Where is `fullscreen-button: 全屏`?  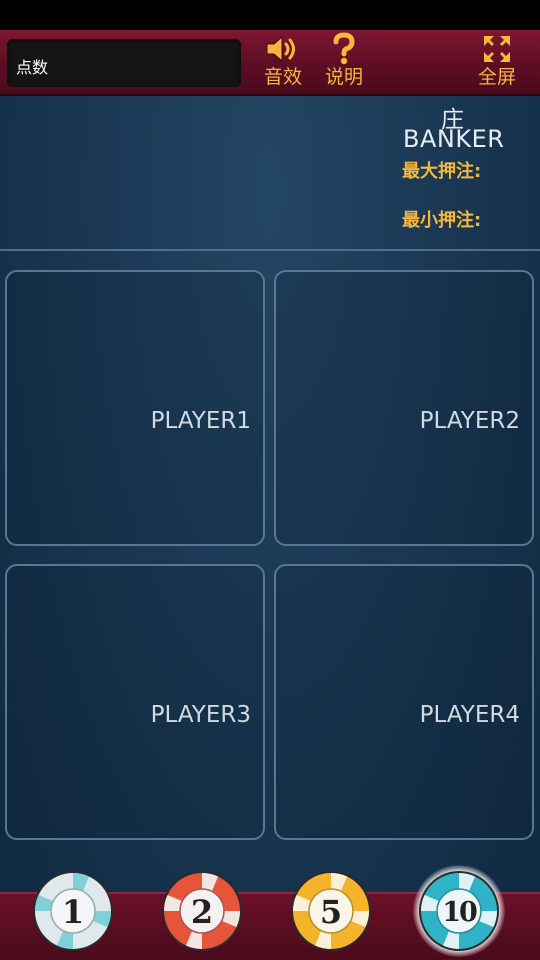 fullscreen-button: 全屏 is located at coordinates (497, 63).